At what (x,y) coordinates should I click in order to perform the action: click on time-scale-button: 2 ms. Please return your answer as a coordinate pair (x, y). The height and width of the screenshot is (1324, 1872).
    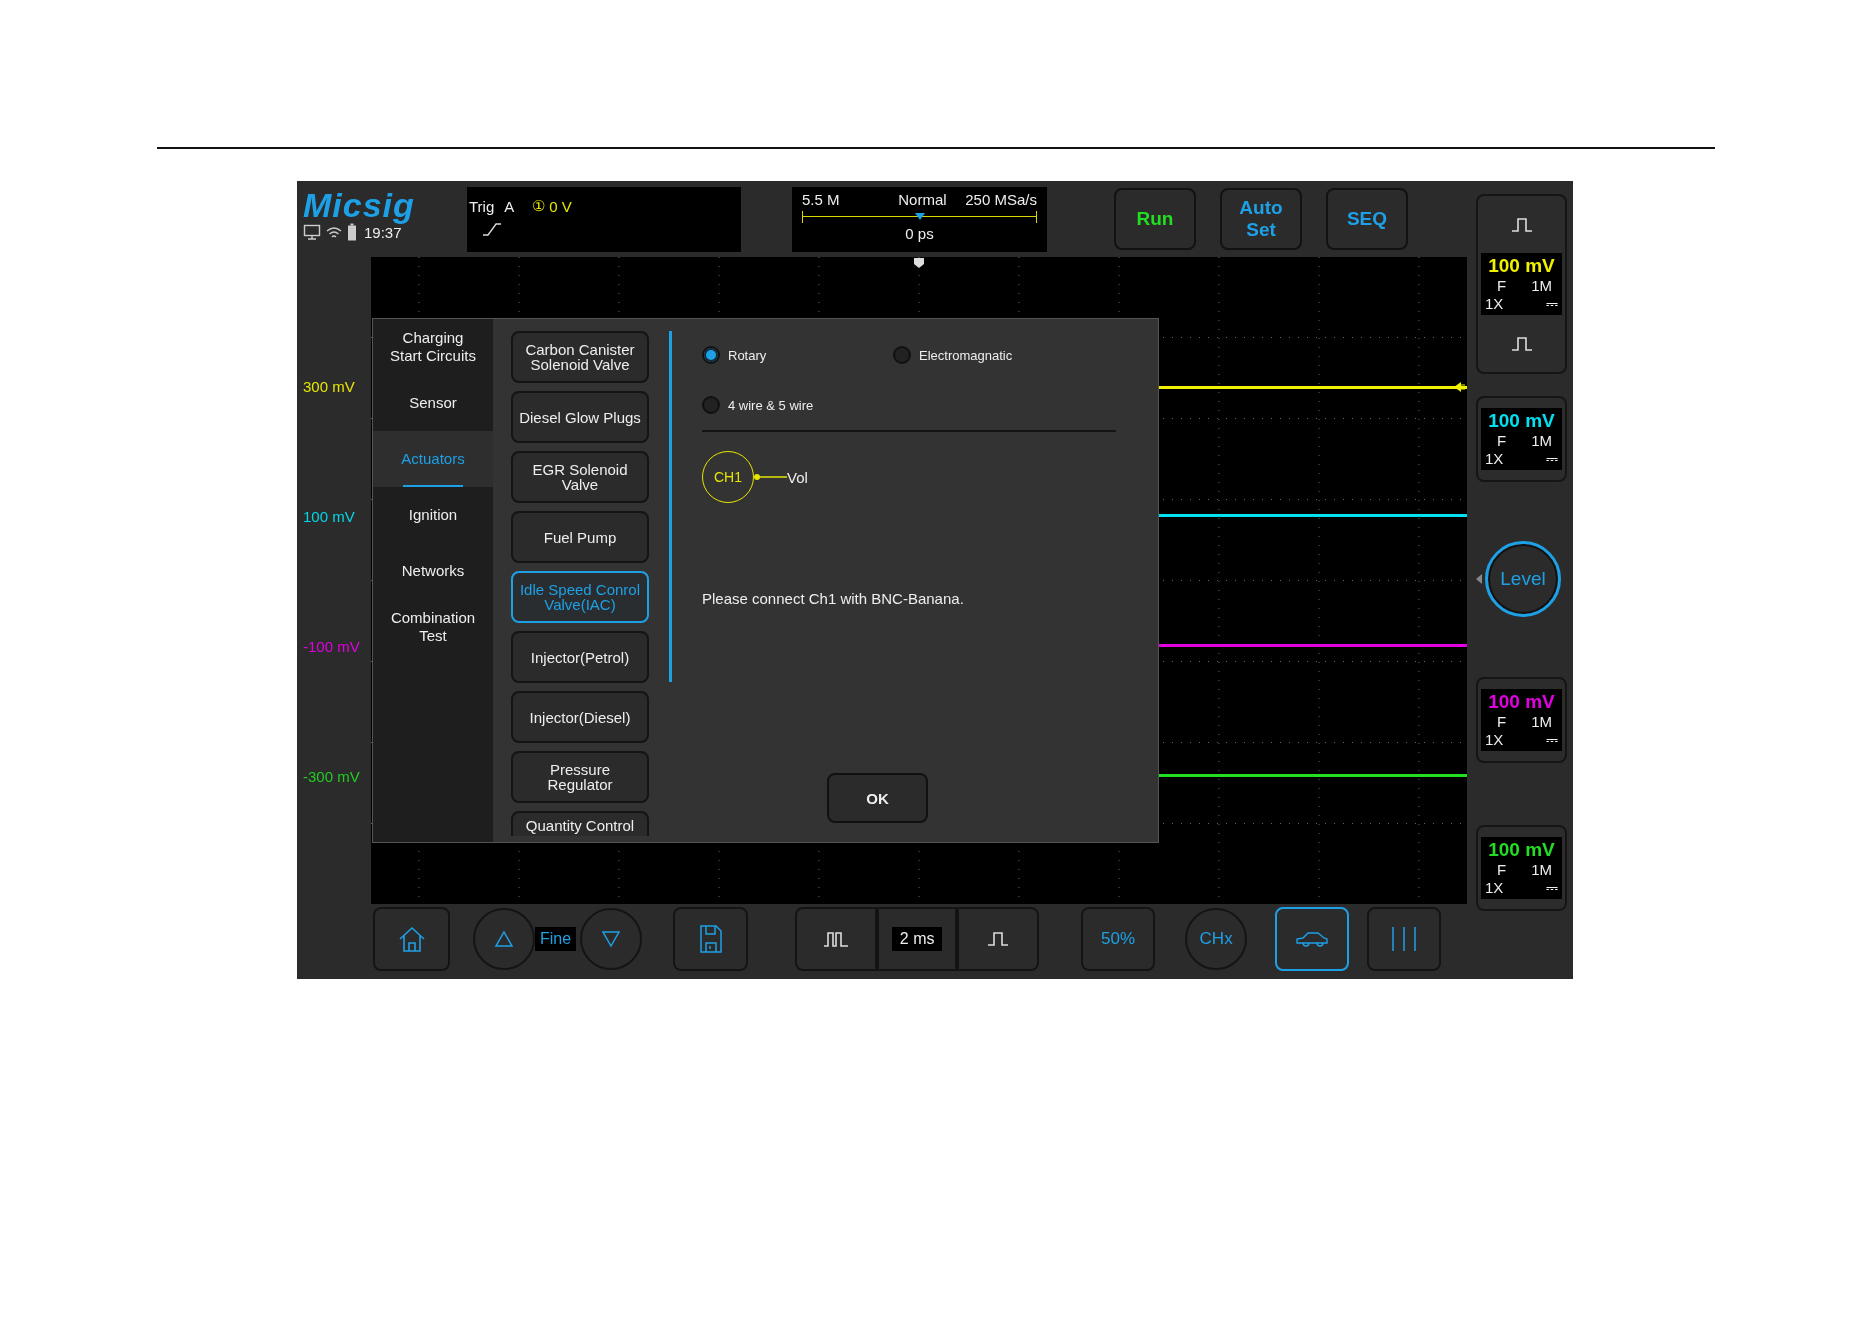
    Looking at the image, I should click on (917, 938).